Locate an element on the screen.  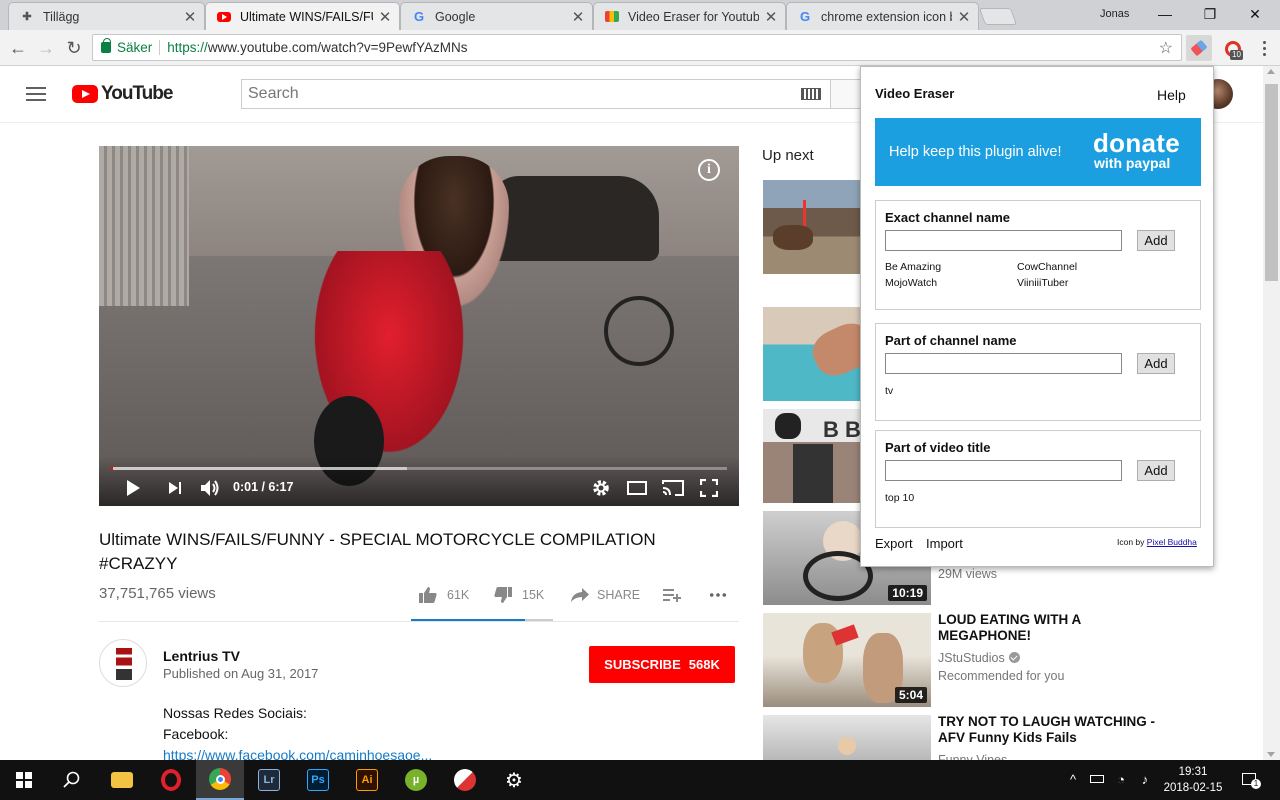
dislike-button: 15K is located at coordinates (519, 595).